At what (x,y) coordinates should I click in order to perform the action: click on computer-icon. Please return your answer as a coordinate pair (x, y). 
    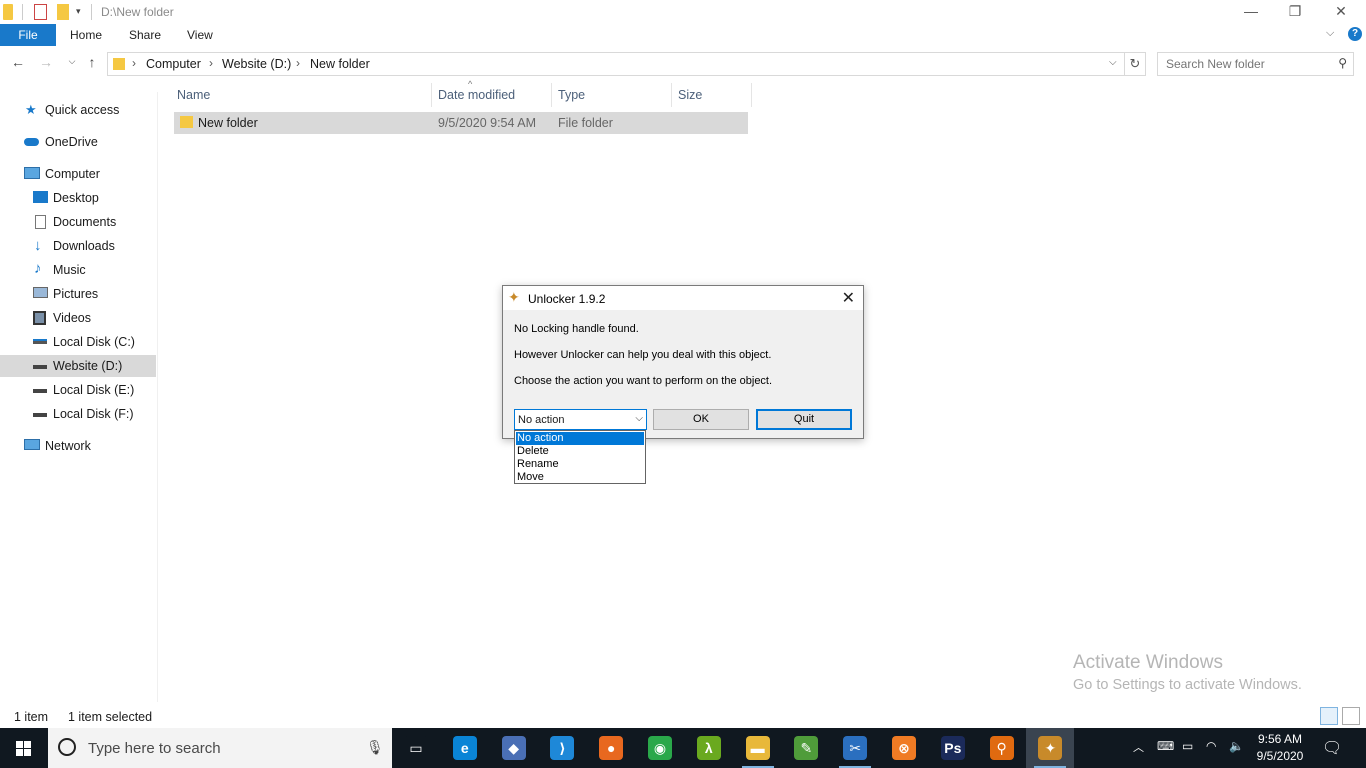
    Looking at the image, I should click on (32, 173).